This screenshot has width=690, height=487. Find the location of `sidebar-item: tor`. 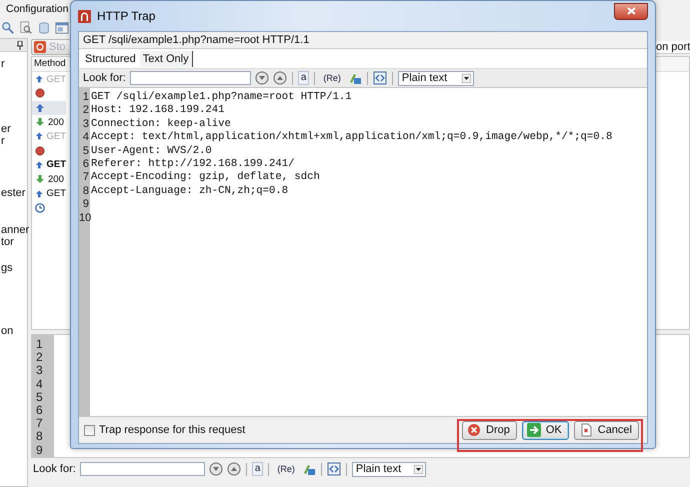

sidebar-item: tor is located at coordinates (13, 242).